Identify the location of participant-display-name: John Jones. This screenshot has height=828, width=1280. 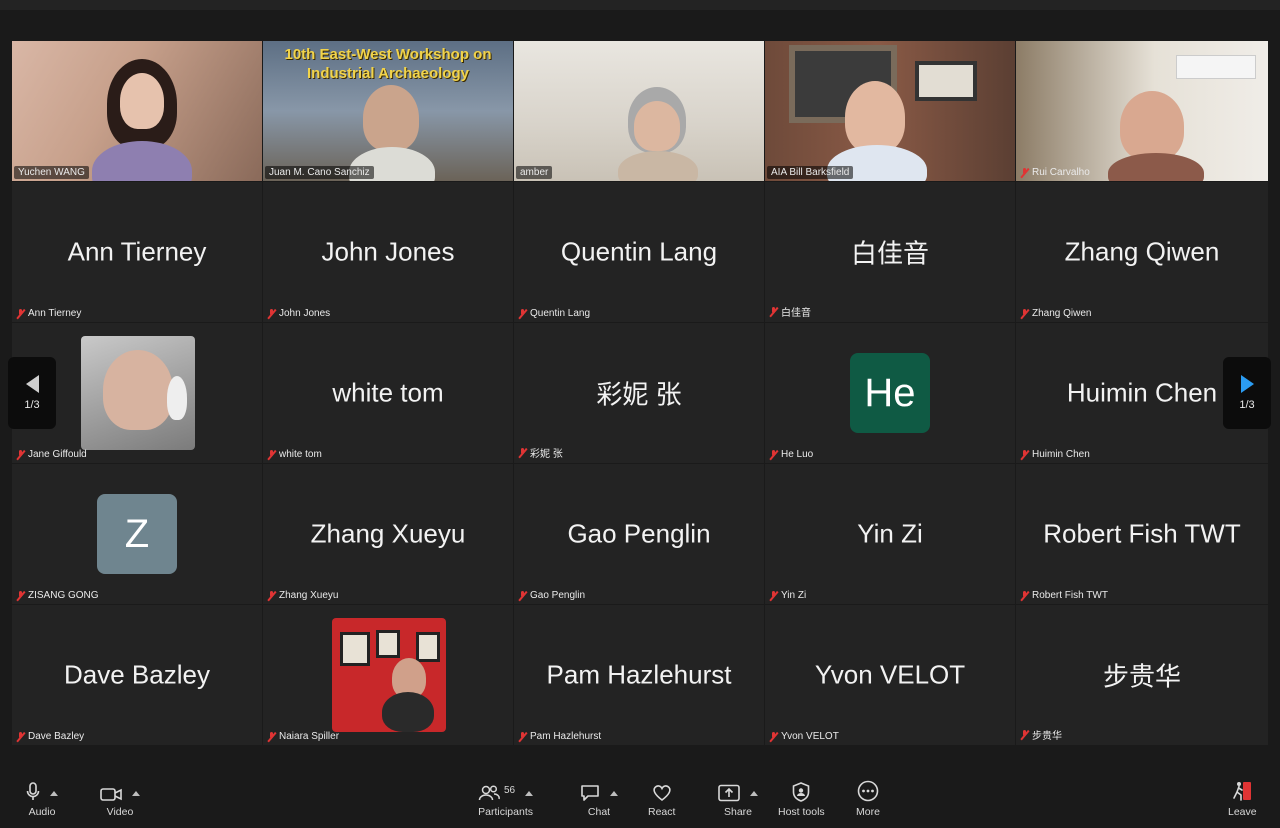
(388, 251).